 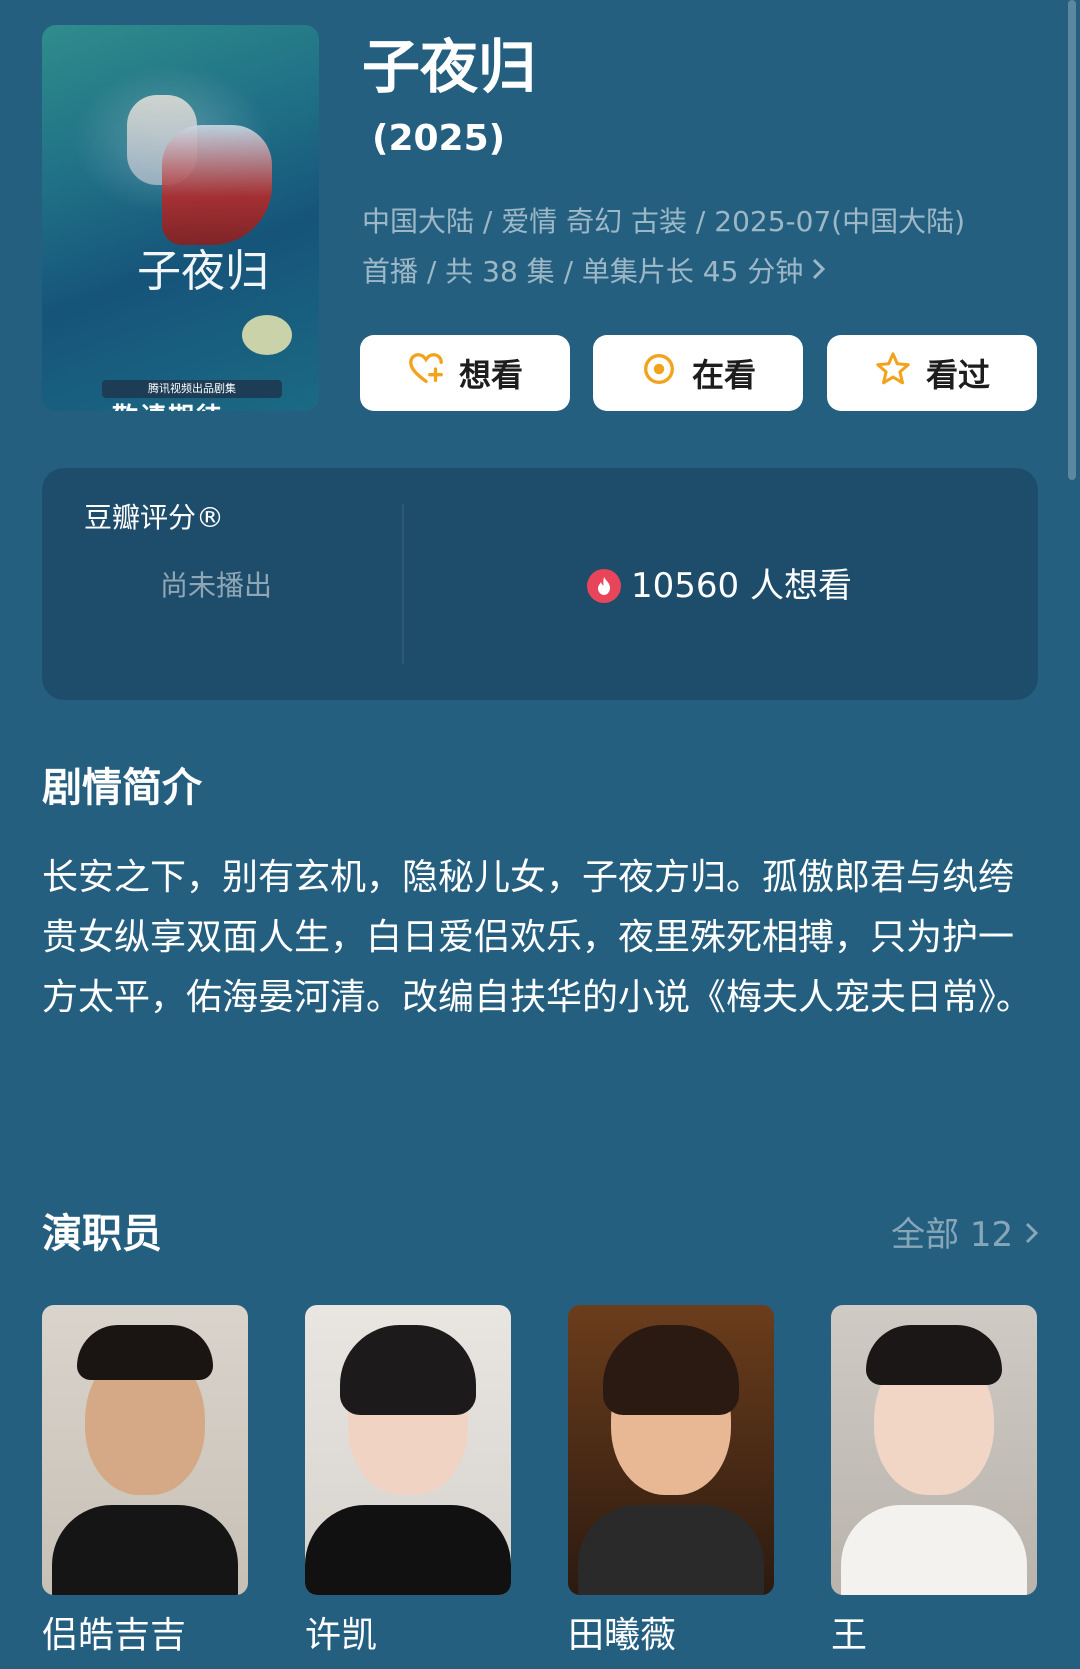 I want to click on scrollbar, so click(x=1072, y=240).